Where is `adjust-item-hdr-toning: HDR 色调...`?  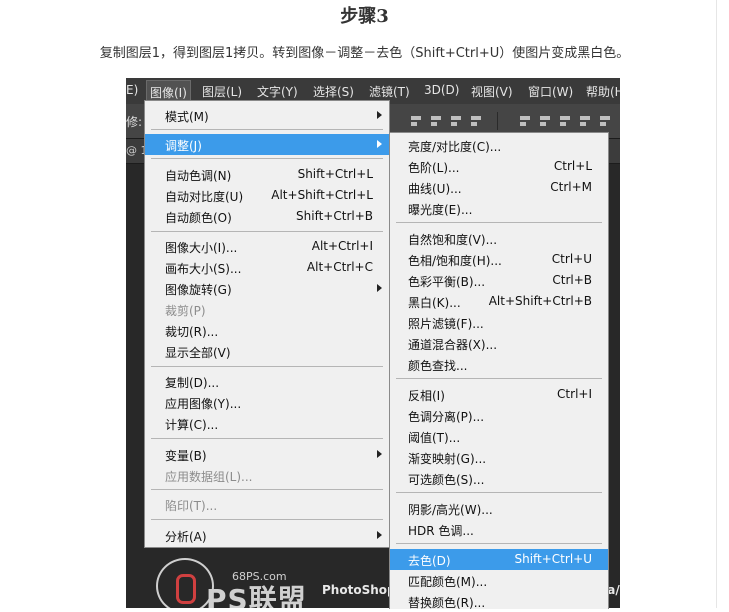
adjust-item-hdr-toning: HDR 色调... is located at coordinates (499, 529).